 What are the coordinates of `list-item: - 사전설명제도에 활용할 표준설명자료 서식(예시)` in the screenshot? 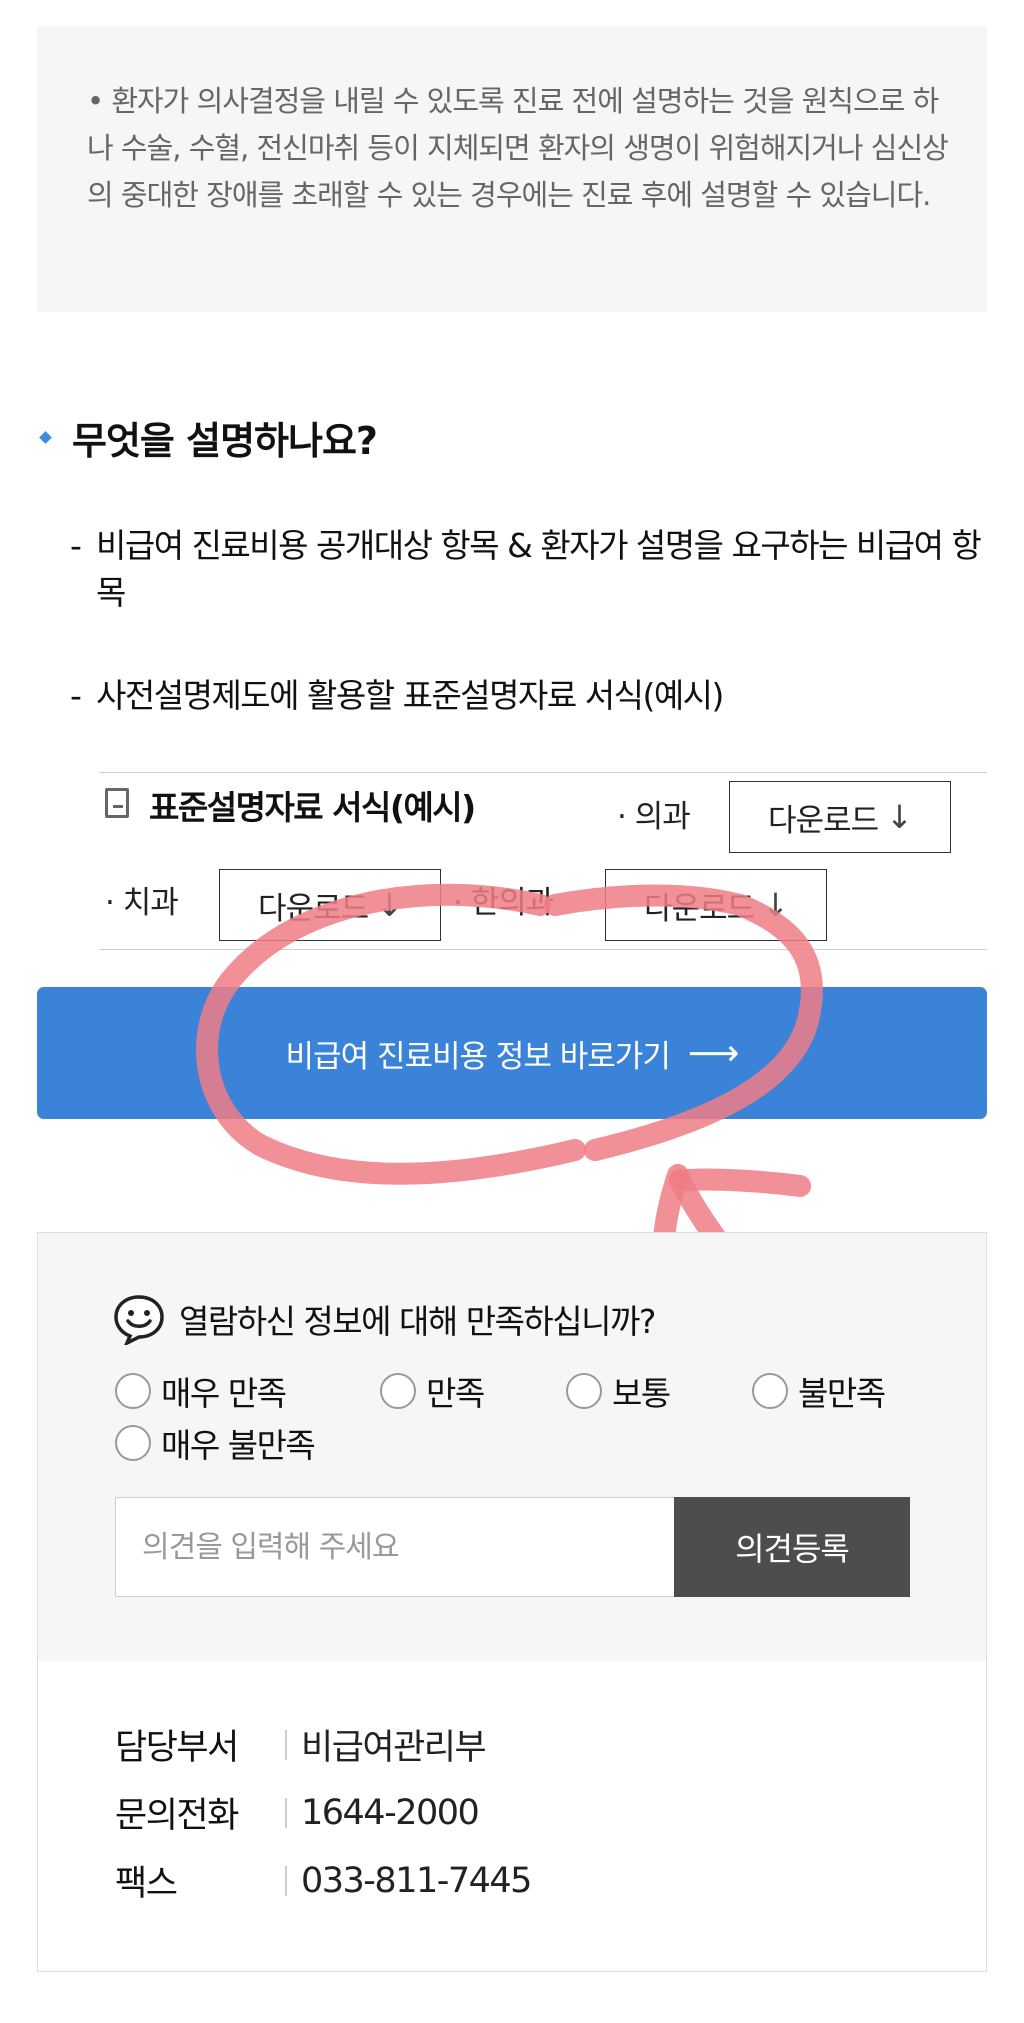 It's located at (530, 695).